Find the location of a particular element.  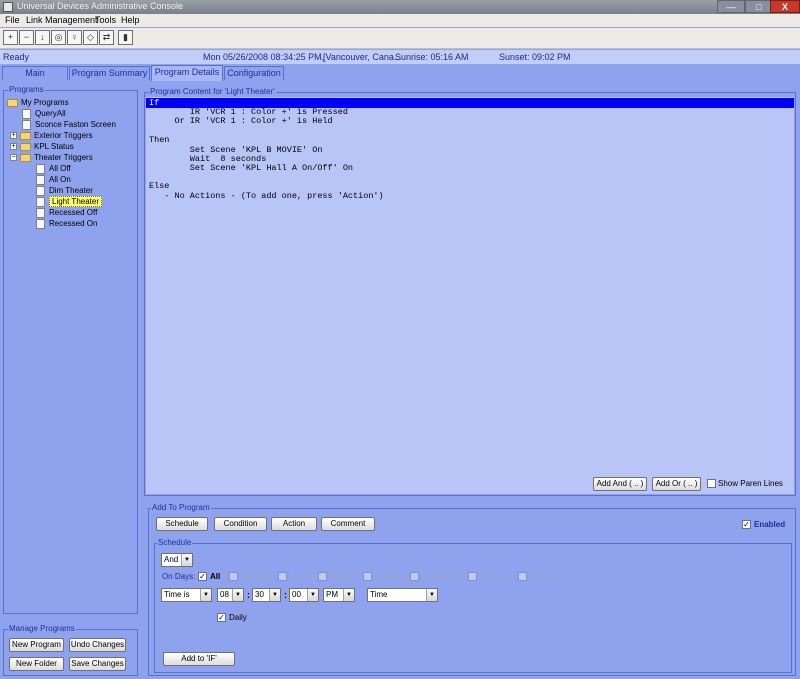

schedule-button: Schedule is located at coordinates (182, 524).